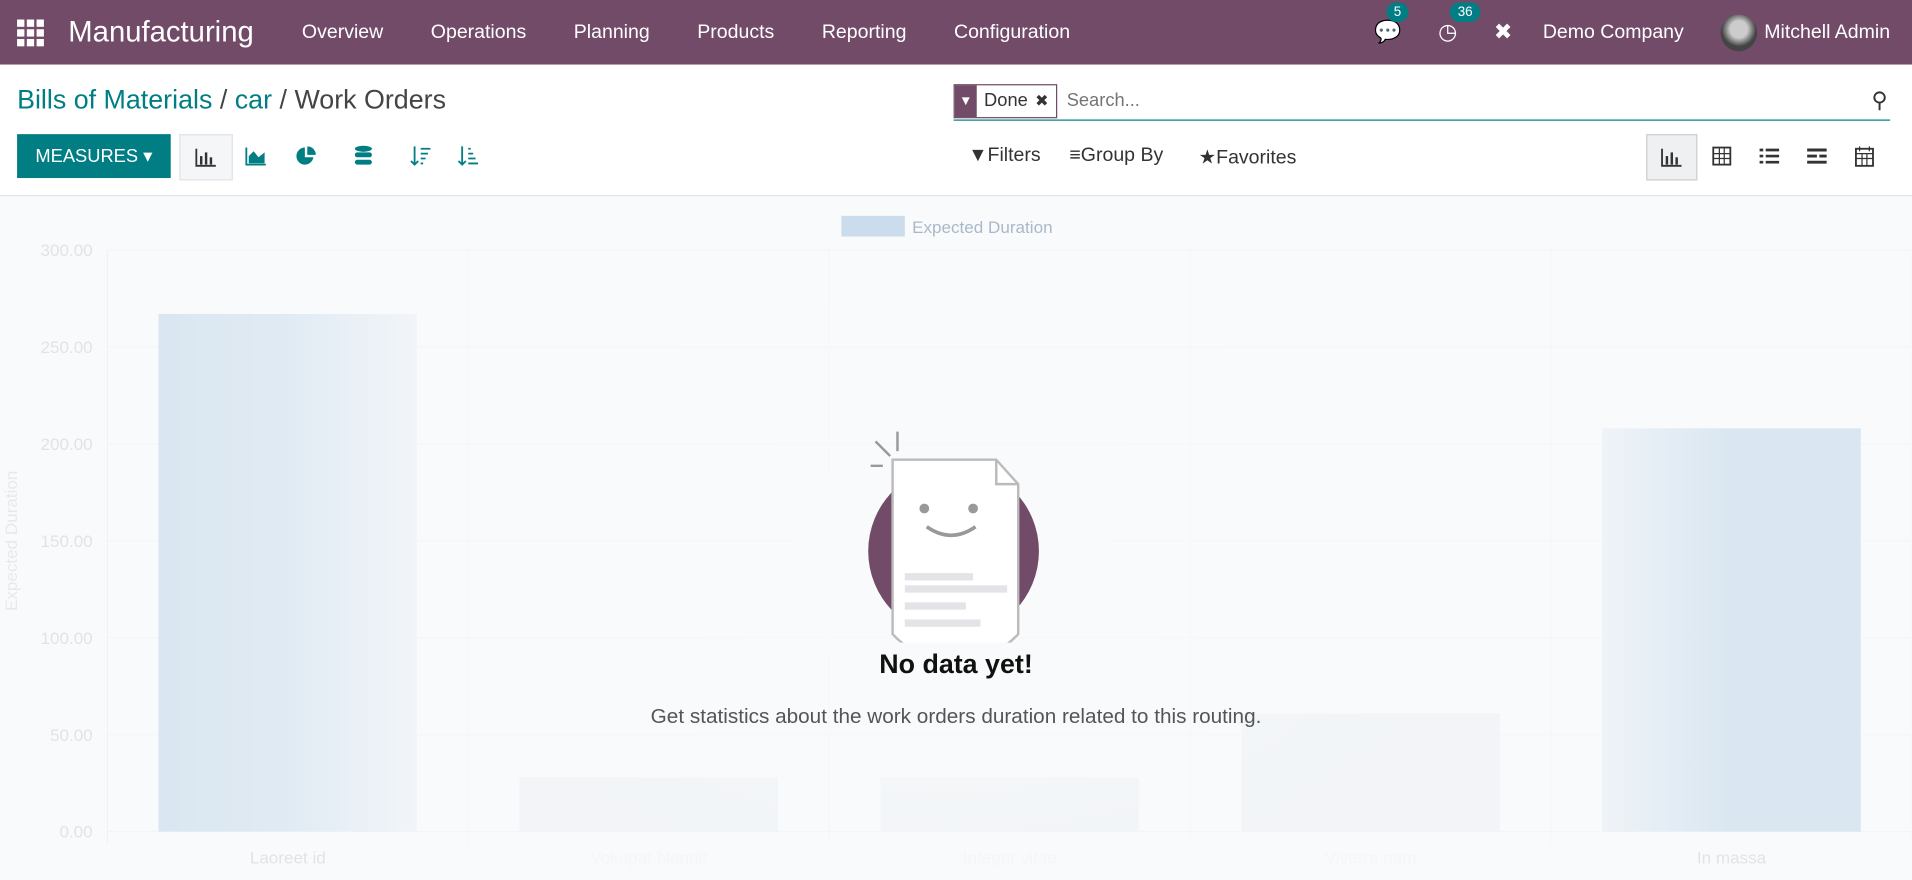 The image size is (1912, 880). I want to click on menu-products: Products, so click(736, 32).